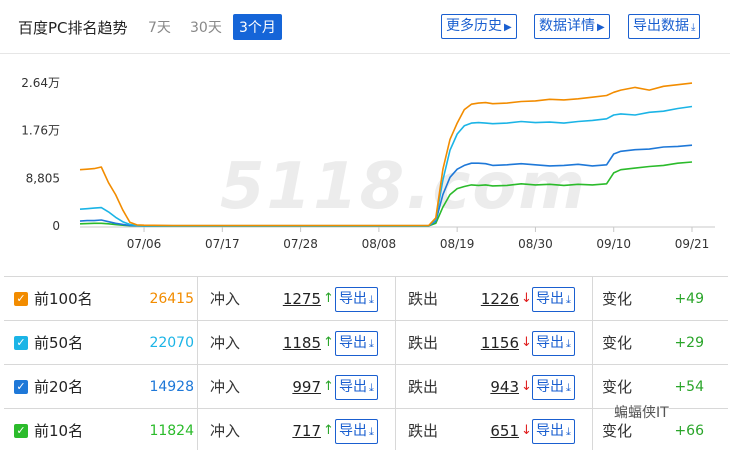 The width and height of the screenshot is (730, 450). I want to click on in-count-link: 717, so click(293, 429).